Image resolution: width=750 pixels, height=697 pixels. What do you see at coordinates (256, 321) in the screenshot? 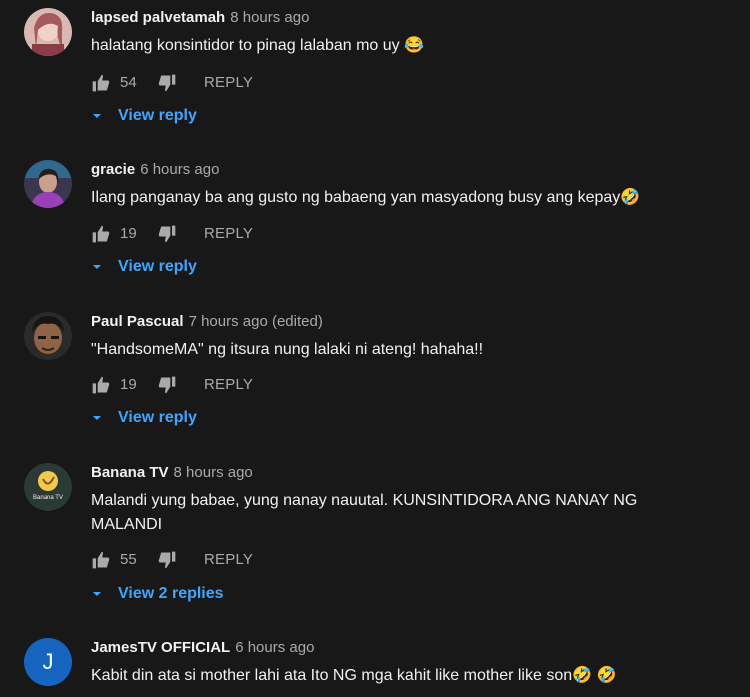
I see `comment-time: 7 hours ago (edited)` at bounding box center [256, 321].